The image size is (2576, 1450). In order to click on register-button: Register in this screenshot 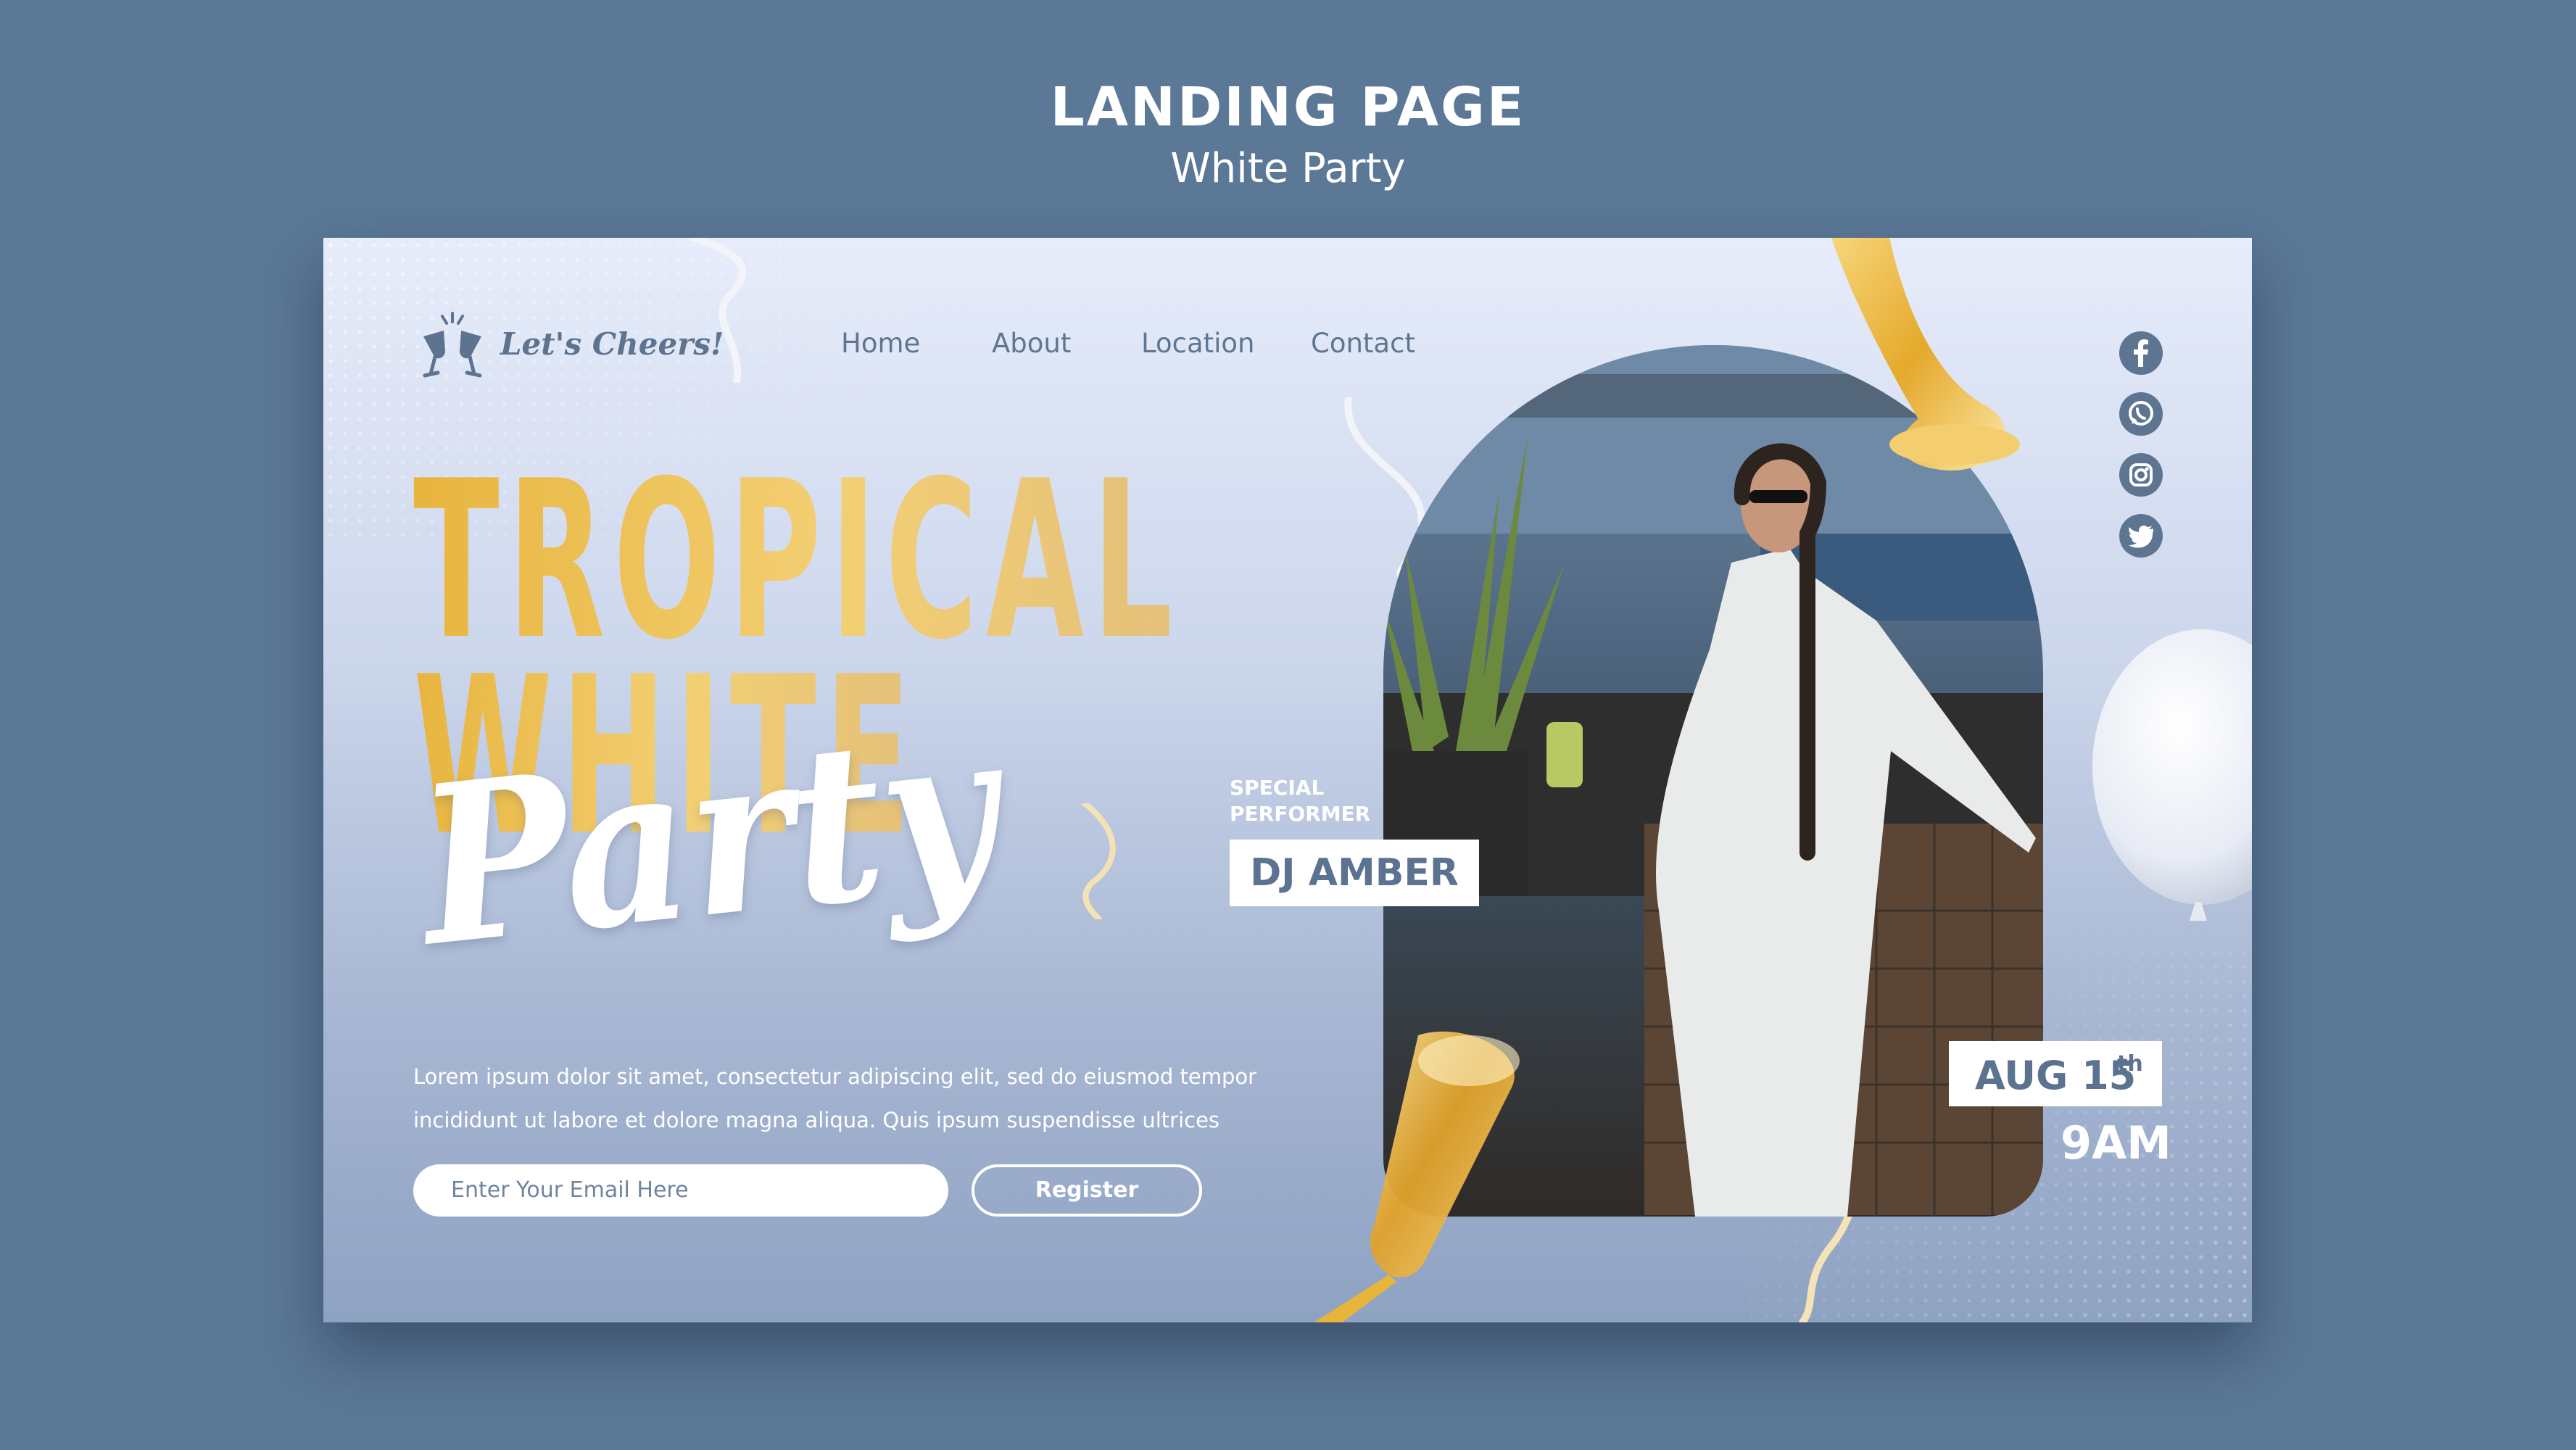, I will do `click(1087, 1190)`.